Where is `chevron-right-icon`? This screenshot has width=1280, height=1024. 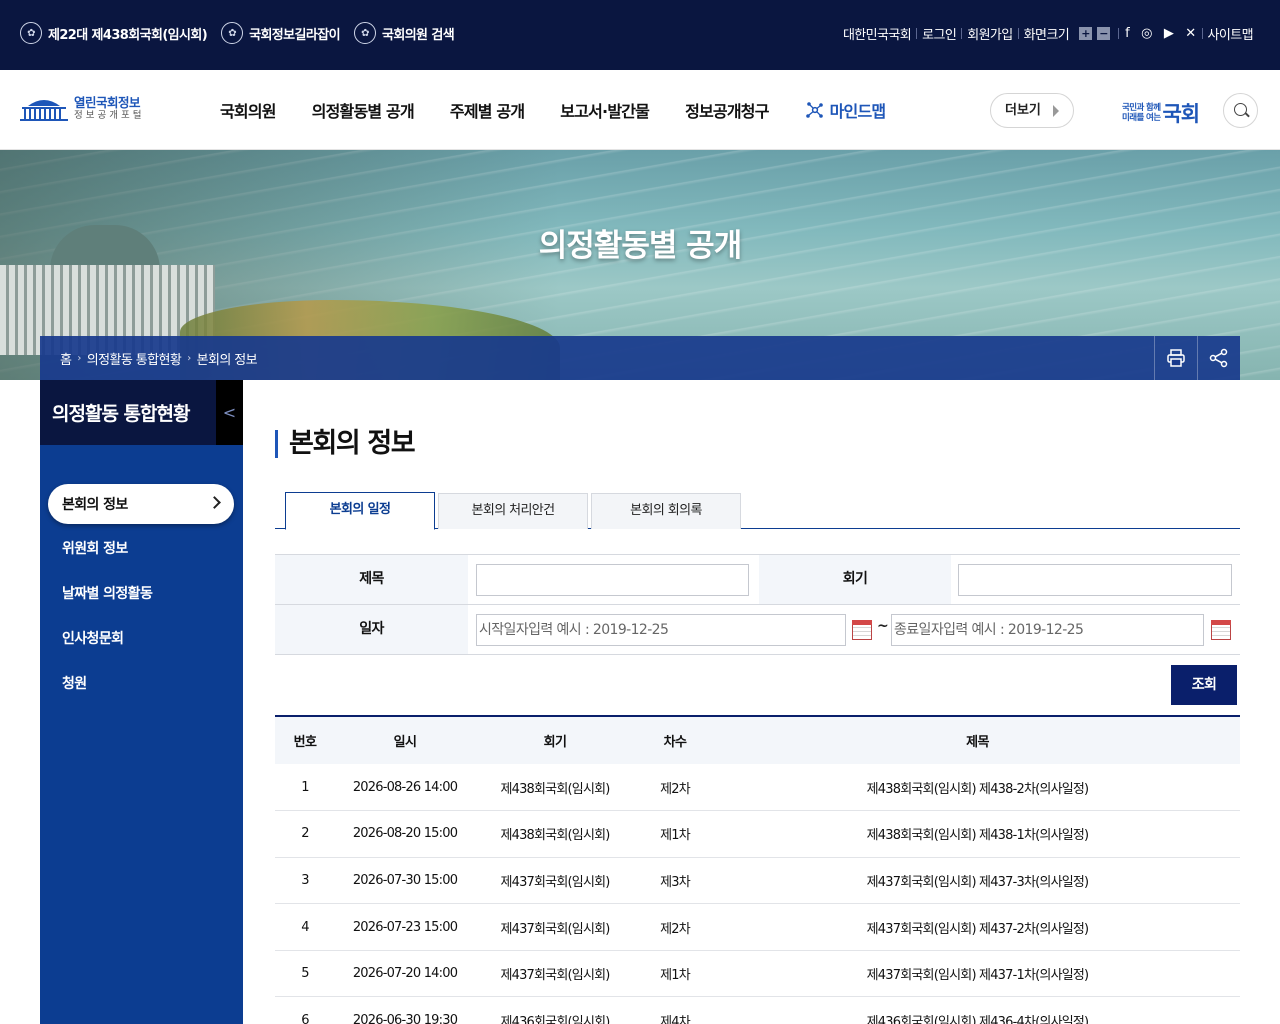
chevron-right-icon is located at coordinates (214, 502).